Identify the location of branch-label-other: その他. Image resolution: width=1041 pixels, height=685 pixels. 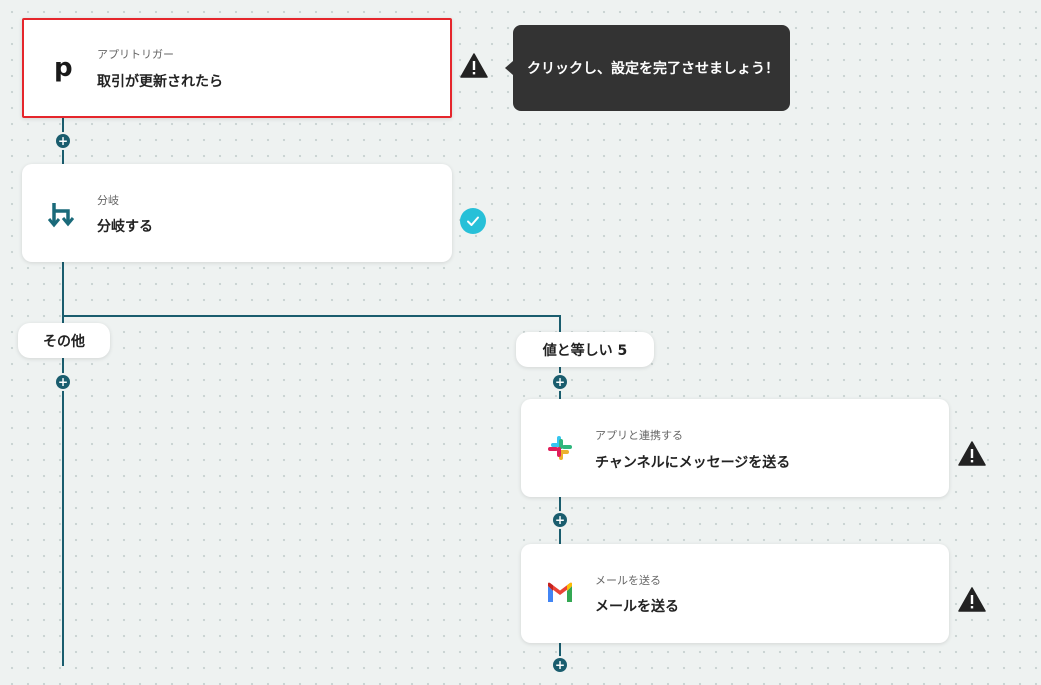
(64, 340).